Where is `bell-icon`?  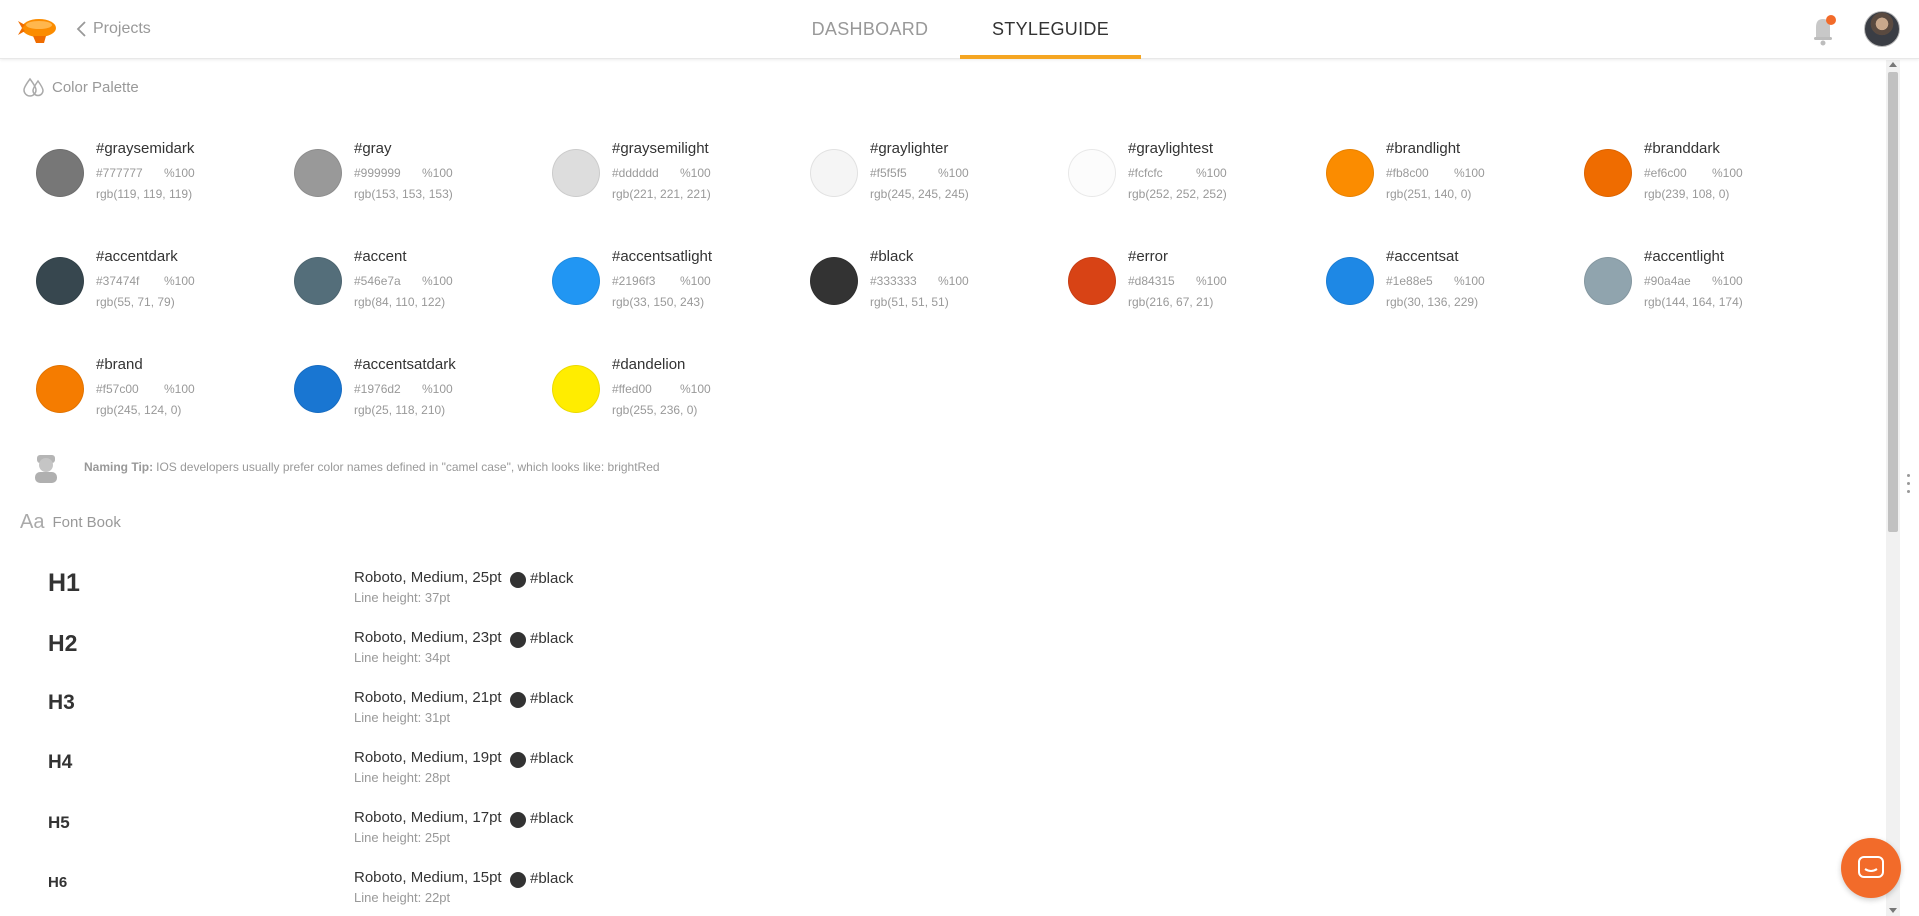
bell-icon is located at coordinates (1824, 30).